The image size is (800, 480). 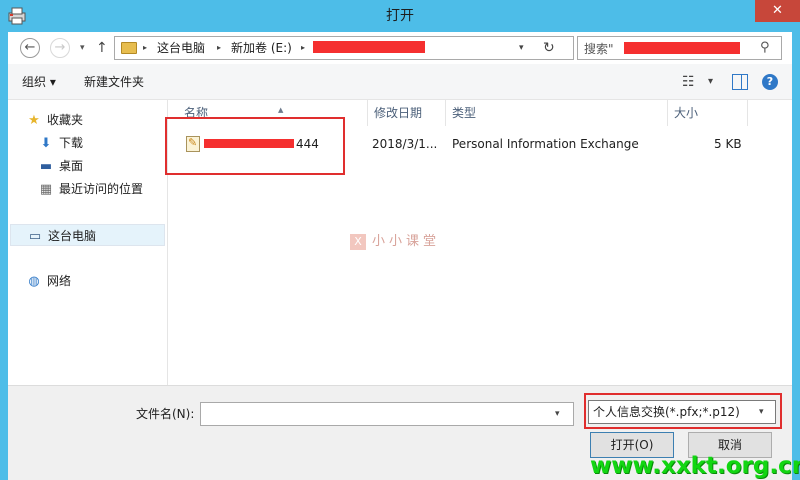 What do you see at coordinates (46, 143) in the screenshot?
I see `downloads-icon: ⬇` at bounding box center [46, 143].